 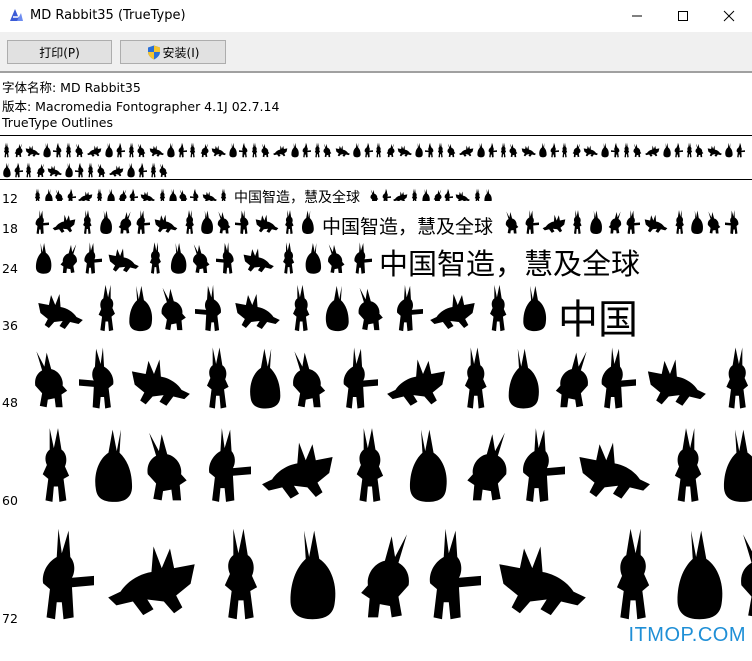 What do you see at coordinates (59, 52) in the screenshot?
I see `print-button: 打印(P)` at bounding box center [59, 52].